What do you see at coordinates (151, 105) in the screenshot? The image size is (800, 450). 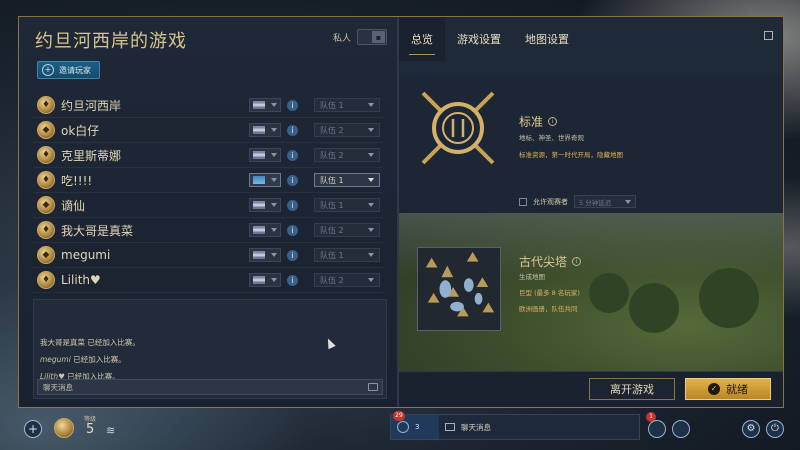 I see `player-name: 约旦河西岸` at bounding box center [151, 105].